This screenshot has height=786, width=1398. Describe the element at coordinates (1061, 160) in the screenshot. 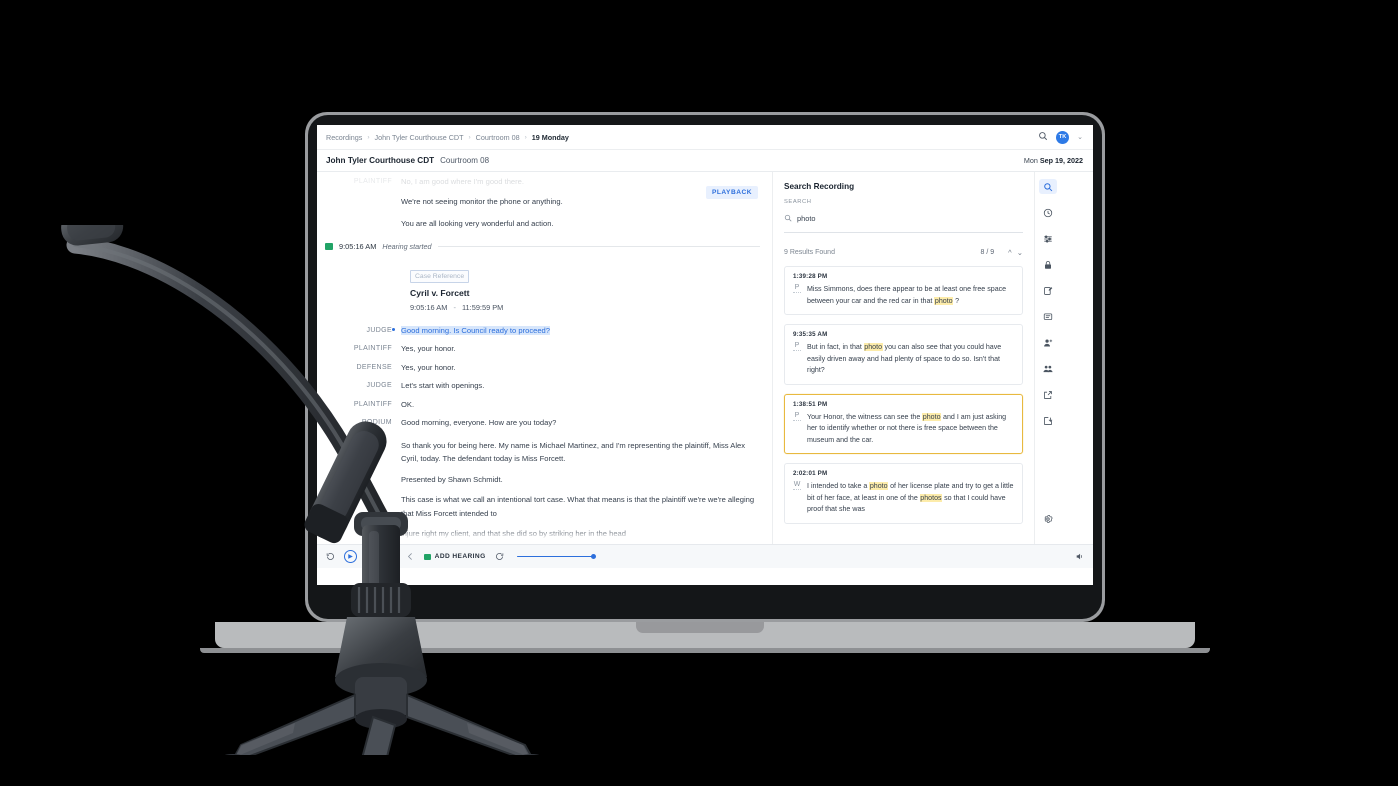

I see `recording-date-value: Sep 19, 2022` at that location.